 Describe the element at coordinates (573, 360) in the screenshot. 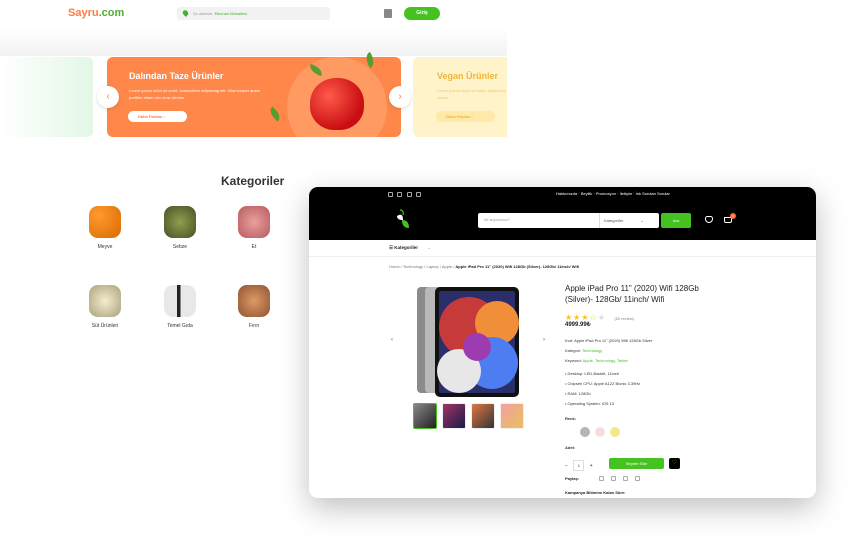

I see `keyword-field-label: Keyword:` at that location.